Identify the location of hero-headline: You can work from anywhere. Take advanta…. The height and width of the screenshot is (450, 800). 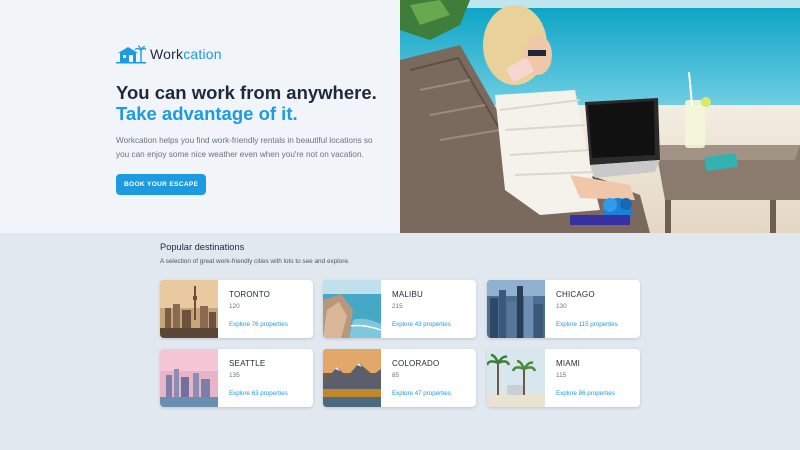
(251, 103).